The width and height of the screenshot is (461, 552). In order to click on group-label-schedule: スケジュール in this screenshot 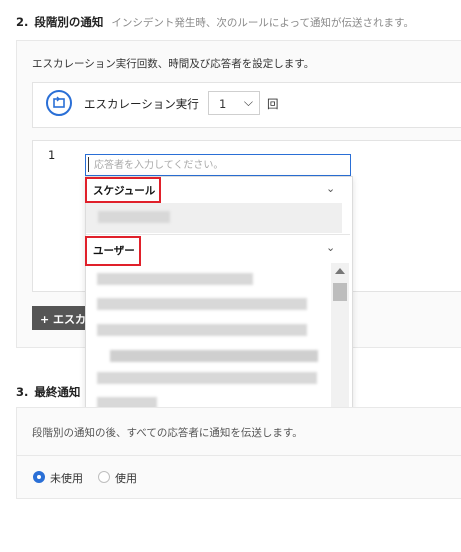, I will do `click(124, 191)`.